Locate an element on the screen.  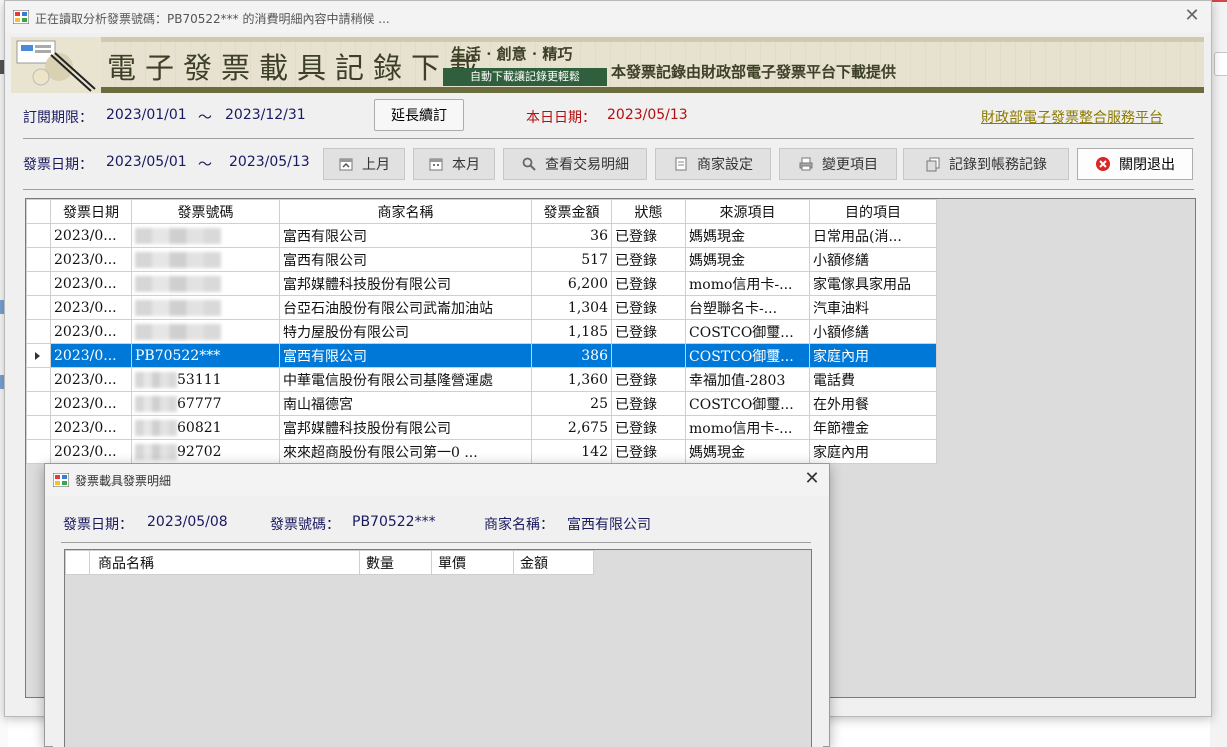
column-header-quantity: 數量 is located at coordinates (395, 562).